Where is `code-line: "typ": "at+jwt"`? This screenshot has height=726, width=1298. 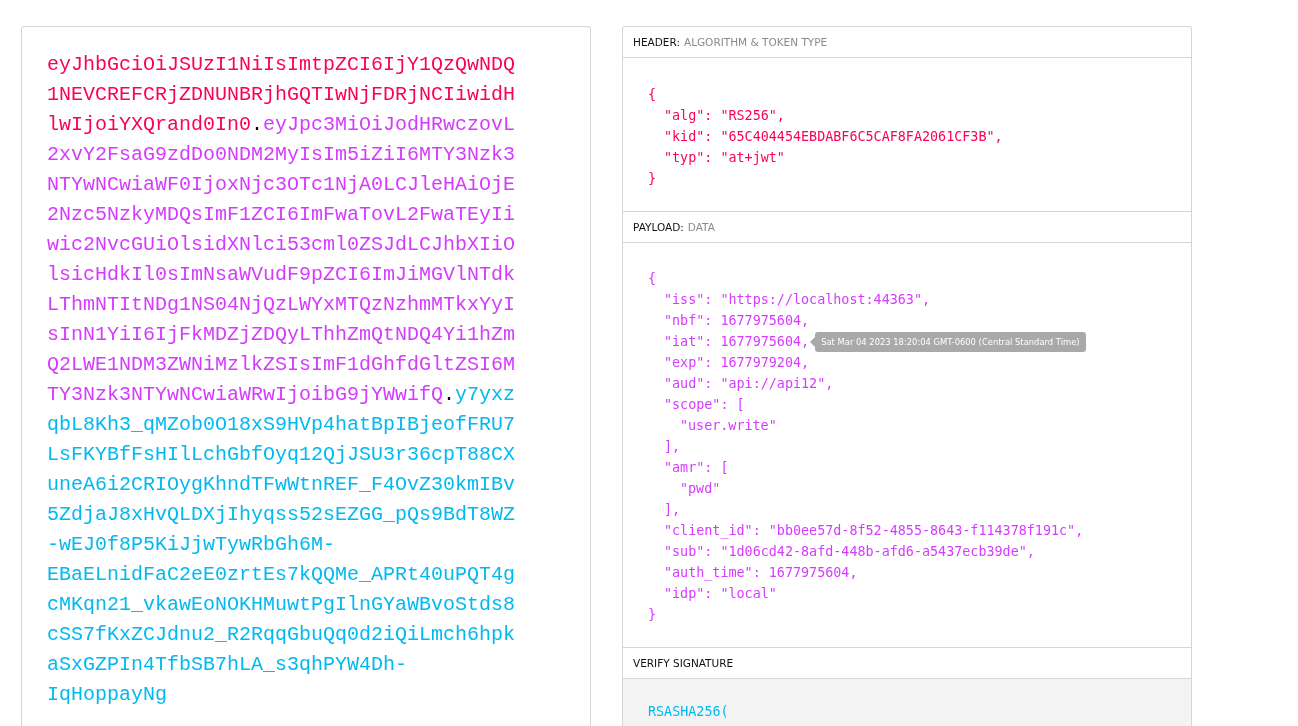 code-line: "typ": "at+jwt" is located at coordinates (724, 158).